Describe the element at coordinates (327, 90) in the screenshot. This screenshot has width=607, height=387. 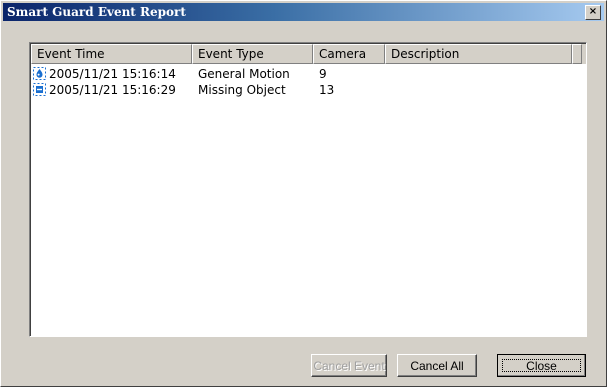
I see `camera-cell: 13` at that location.